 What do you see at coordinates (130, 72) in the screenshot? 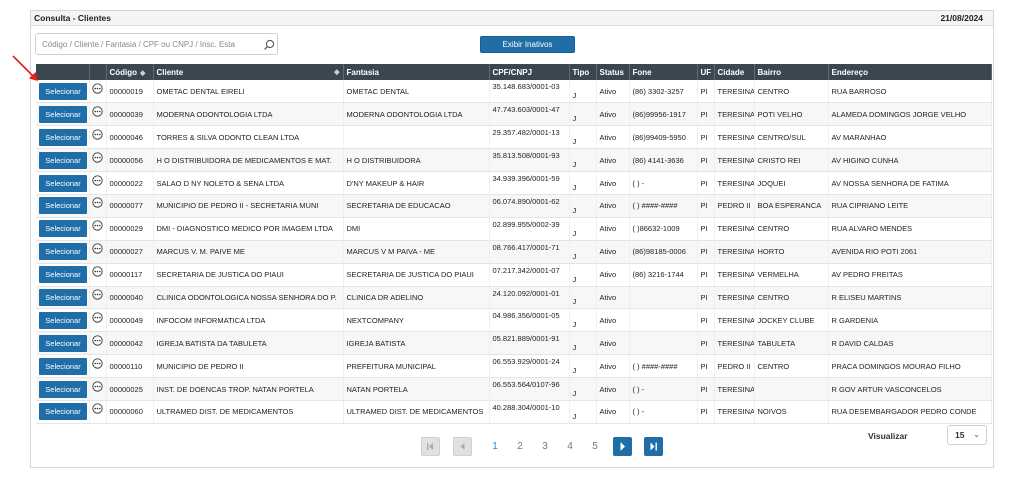
I see `th-codigo: Código ◆` at bounding box center [130, 72].